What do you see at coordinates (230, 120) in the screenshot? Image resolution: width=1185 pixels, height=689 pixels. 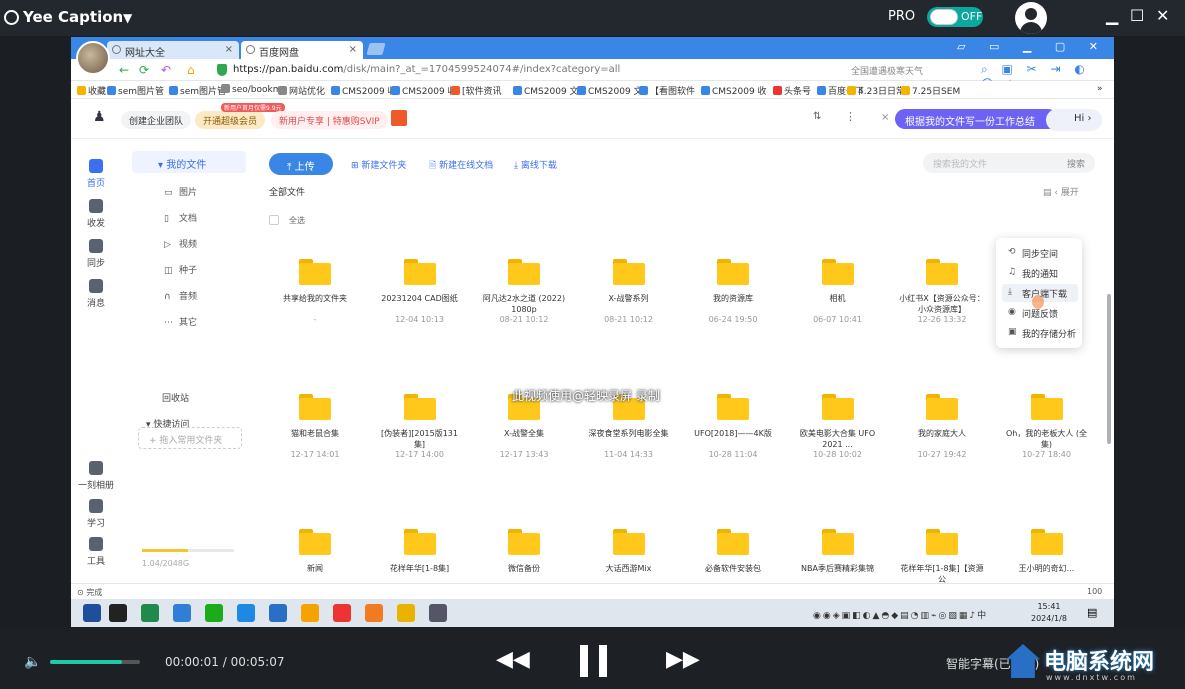 I see `open-vip-pill: 开通超级会员` at bounding box center [230, 120].